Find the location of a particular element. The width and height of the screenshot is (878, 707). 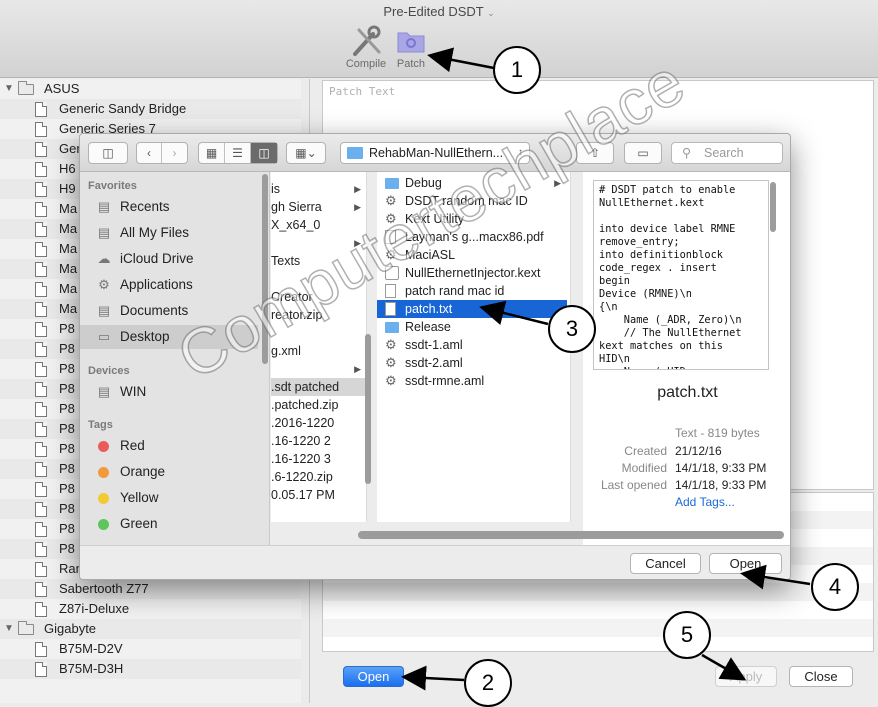

callout-4: 4 is located at coordinates (835, 587).